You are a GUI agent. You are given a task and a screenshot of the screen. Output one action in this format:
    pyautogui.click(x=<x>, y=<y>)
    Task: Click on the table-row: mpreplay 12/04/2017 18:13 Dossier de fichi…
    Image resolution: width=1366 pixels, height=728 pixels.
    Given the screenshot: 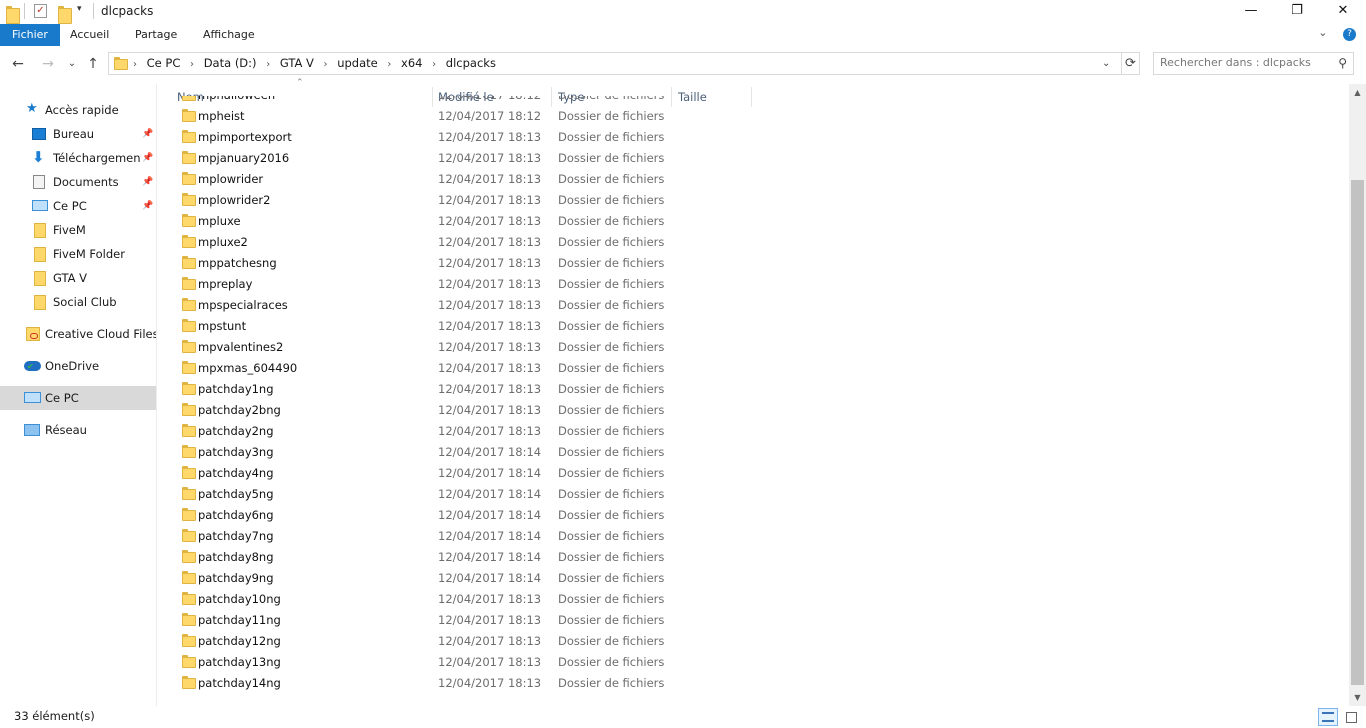 What is the action you would take?
    pyautogui.click(x=454, y=284)
    